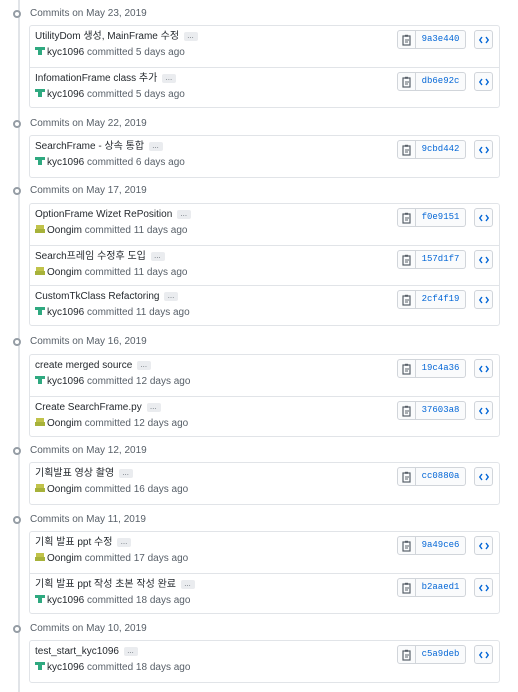 This screenshot has height=692, width=518. What do you see at coordinates (105, 584) in the screenshot?
I see `commit-message-link: 기획 발표 ppt 작성 초본 작성 완료` at bounding box center [105, 584].